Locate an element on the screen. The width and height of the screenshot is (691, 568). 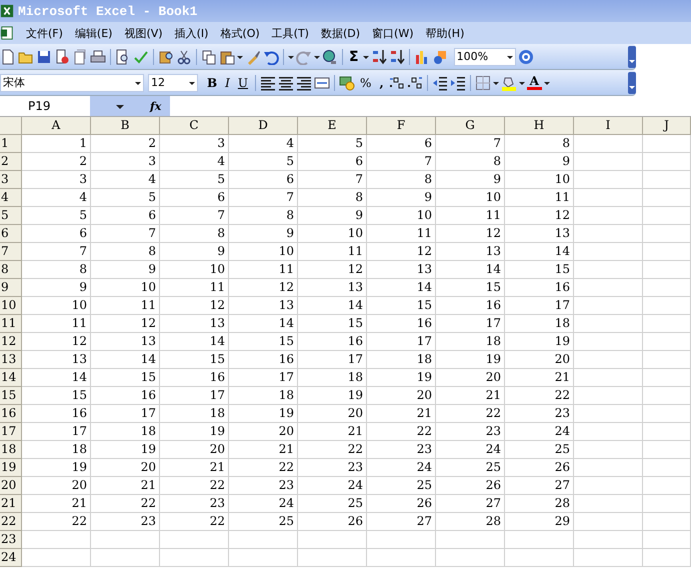
document-icon is located at coordinates (80, 56).